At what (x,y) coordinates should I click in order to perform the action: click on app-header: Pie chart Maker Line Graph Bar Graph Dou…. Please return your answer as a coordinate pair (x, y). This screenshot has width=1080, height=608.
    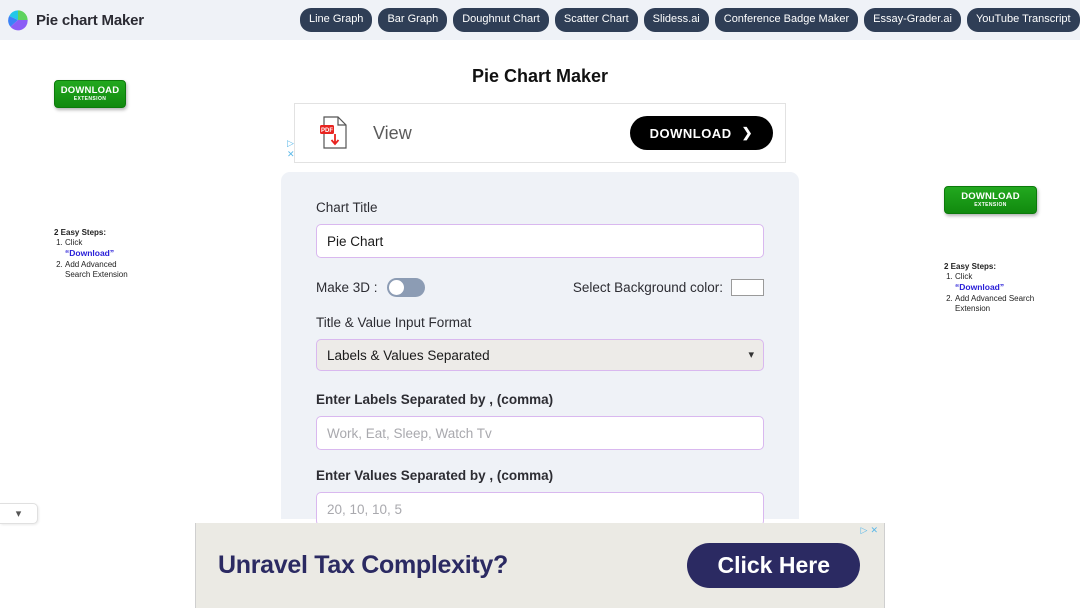
    Looking at the image, I should click on (540, 20).